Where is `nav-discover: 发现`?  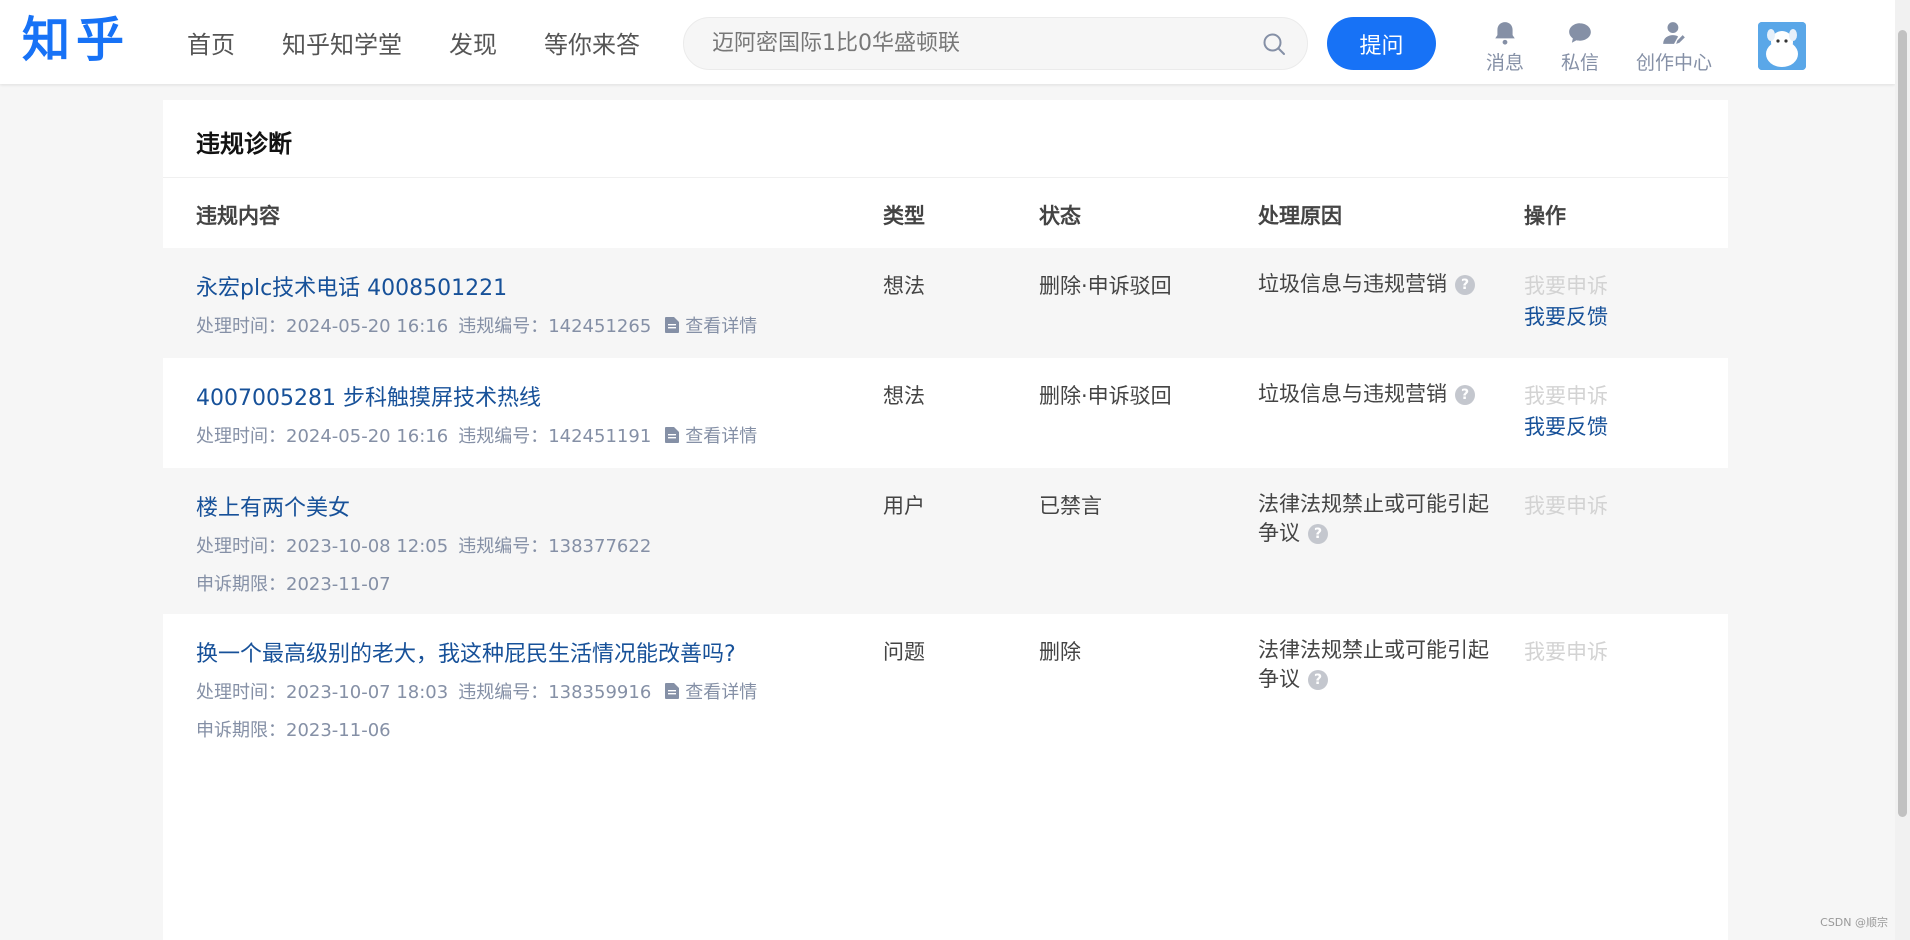 nav-discover: 发现 is located at coordinates (473, 42).